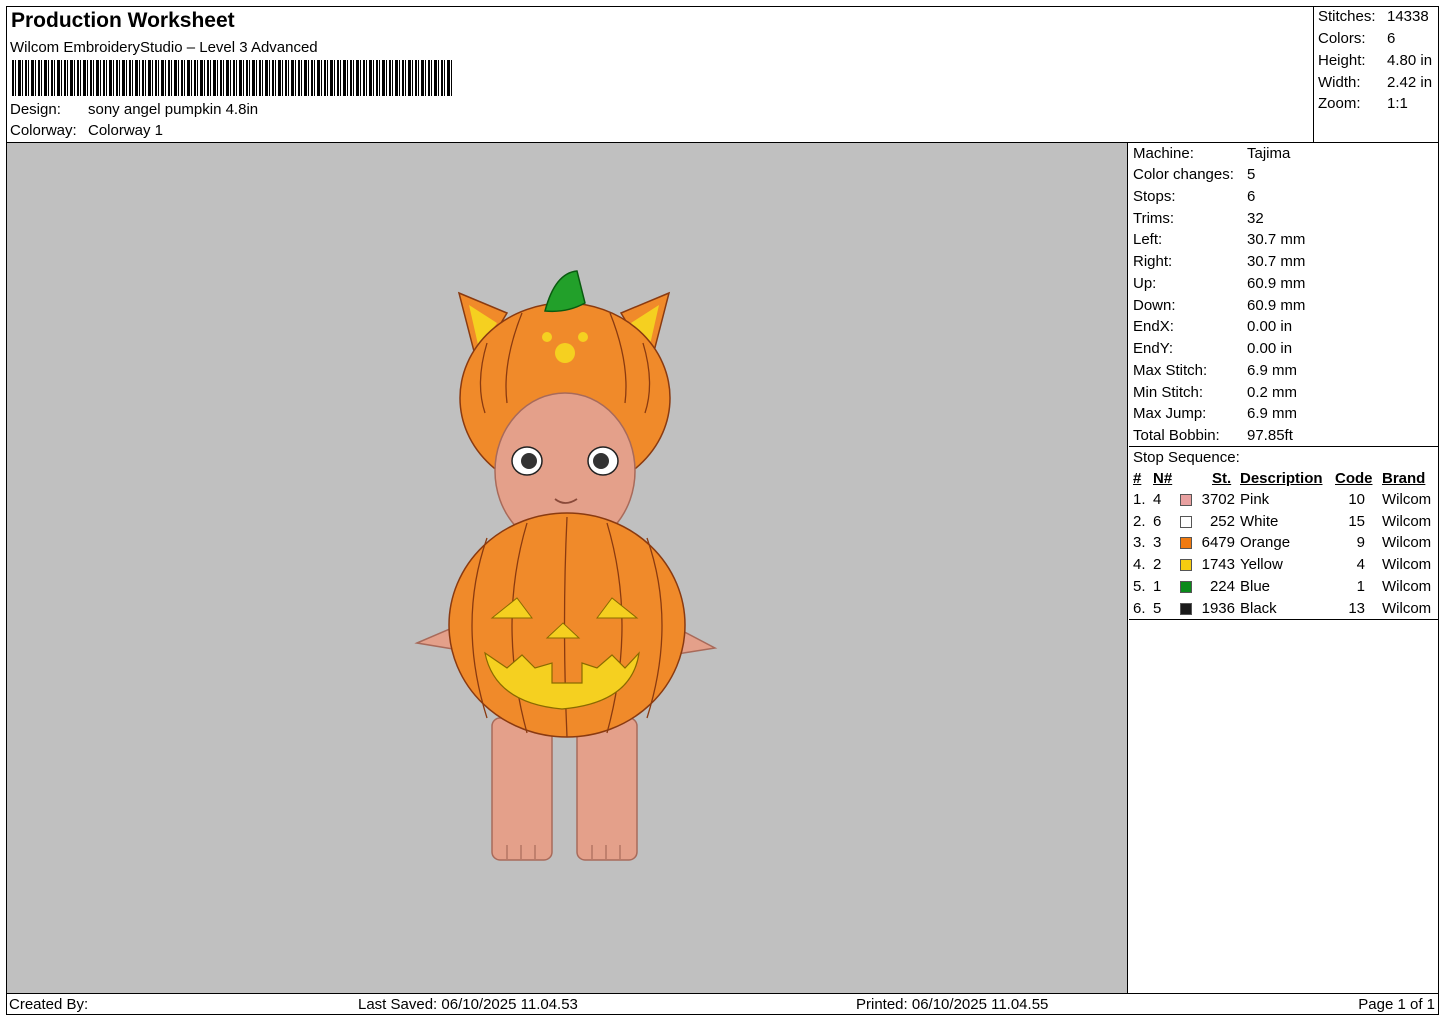 This screenshot has width=1445, height=1021. What do you see at coordinates (1410, 60) in the screenshot?
I see `height-value: 4.80 in` at bounding box center [1410, 60].